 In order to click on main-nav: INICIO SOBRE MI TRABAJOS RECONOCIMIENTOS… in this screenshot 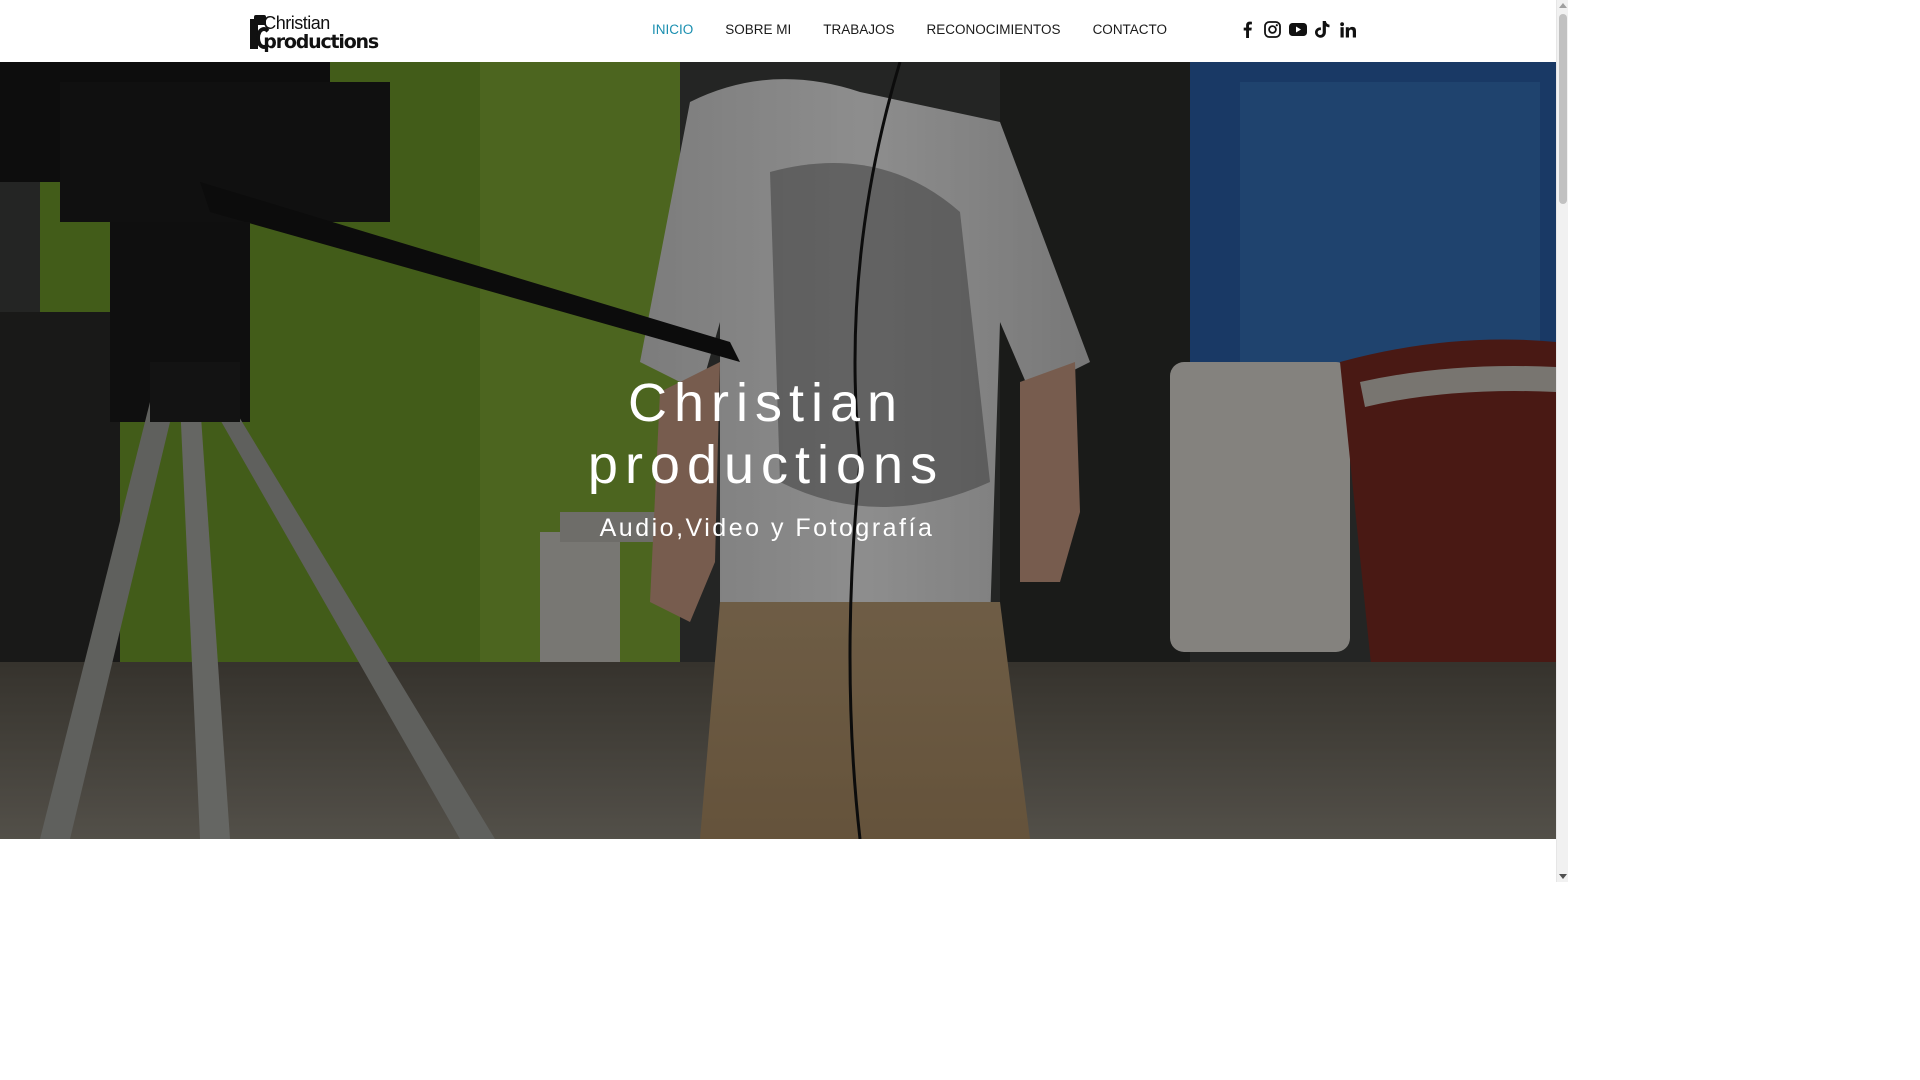, I will do `click(909, 29)`.